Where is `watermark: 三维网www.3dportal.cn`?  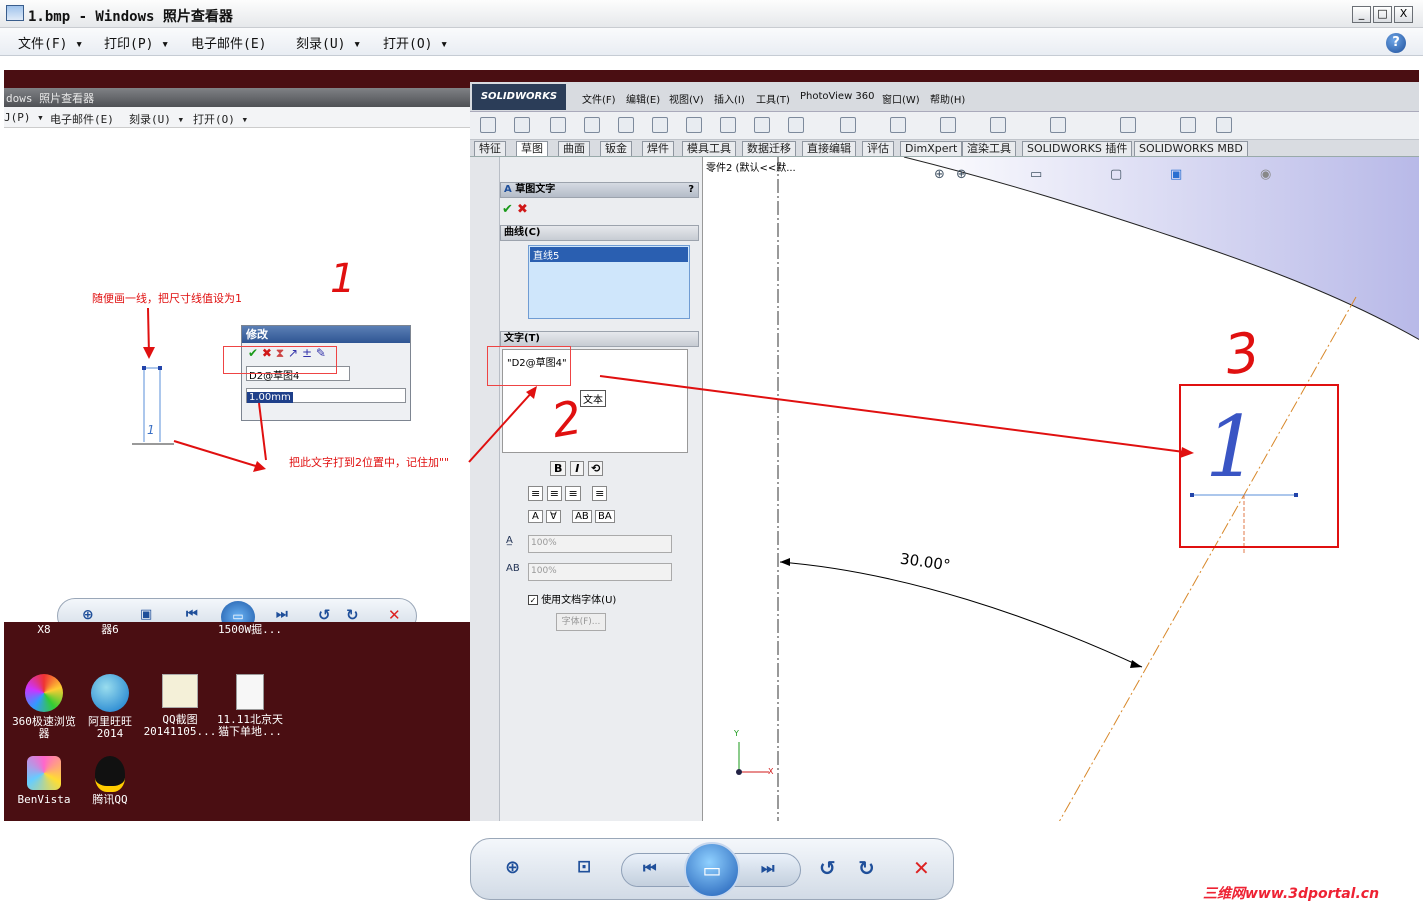
watermark: 三维网www.3dportal.cn is located at coordinates (1291, 894).